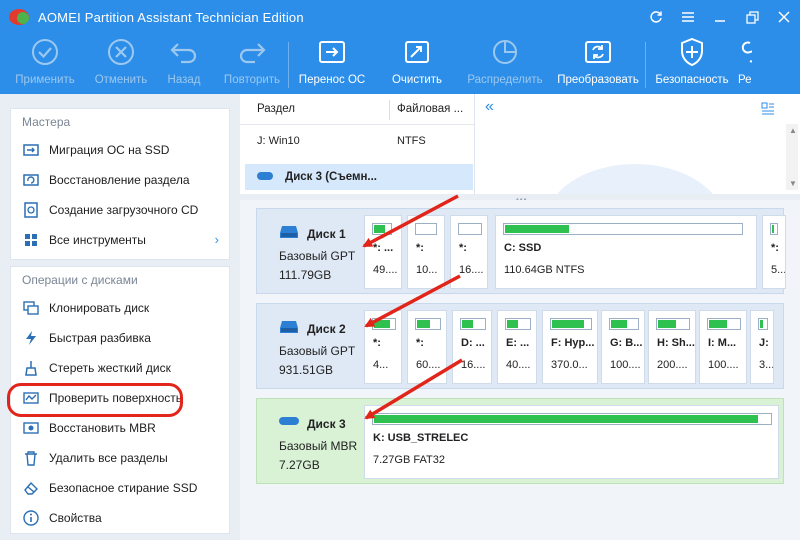 This screenshot has height=540, width=800. Describe the element at coordinates (75, 518) in the screenshot. I see `menu-label: Свойства` at that location.